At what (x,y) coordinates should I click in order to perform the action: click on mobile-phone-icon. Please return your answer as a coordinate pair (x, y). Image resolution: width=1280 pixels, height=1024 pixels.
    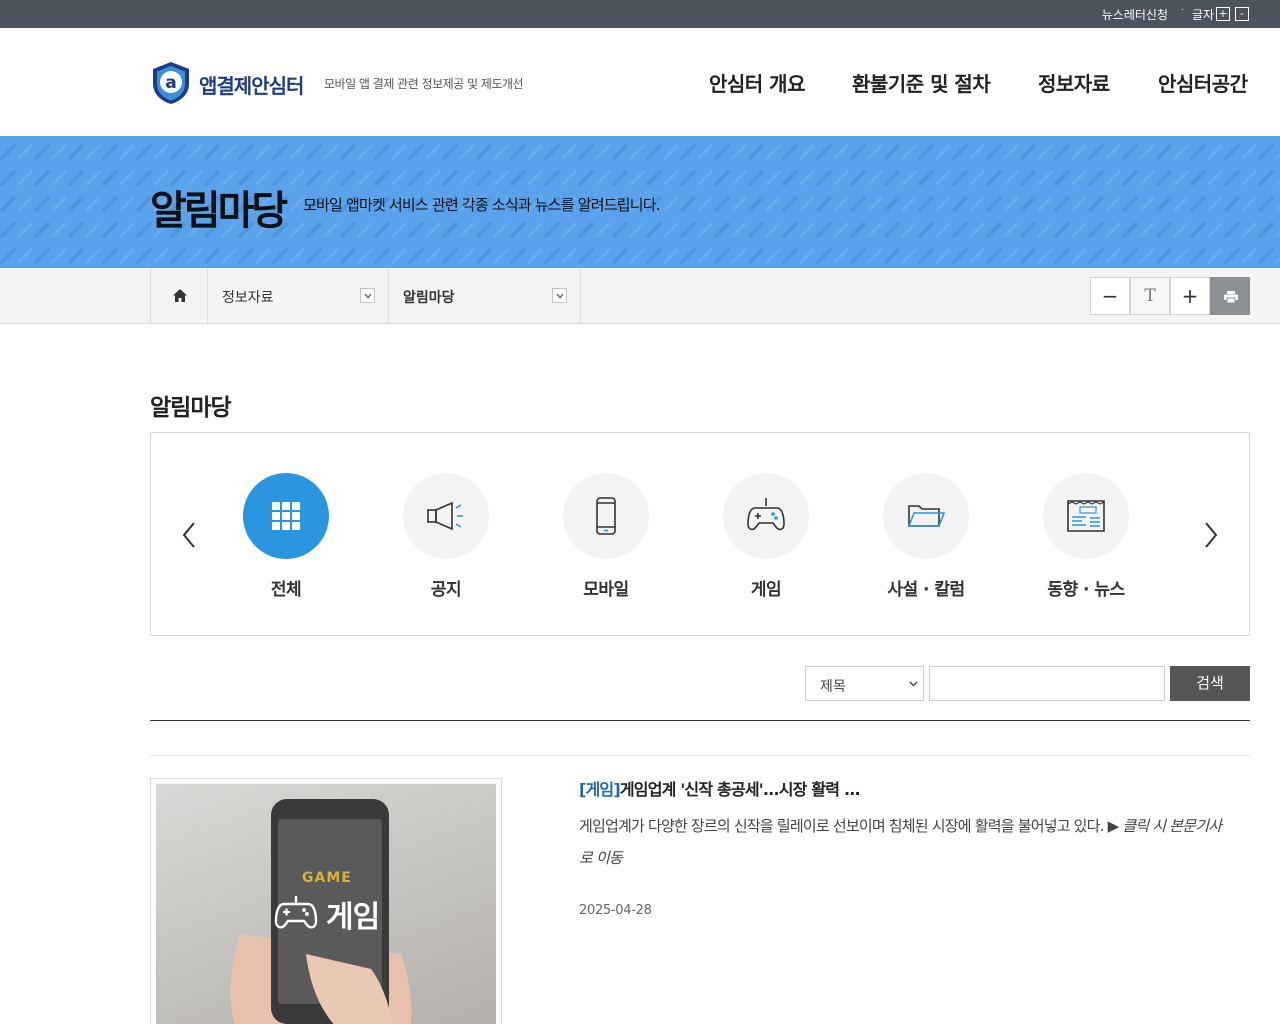
    Looking at the image, I should click on (606, 516).